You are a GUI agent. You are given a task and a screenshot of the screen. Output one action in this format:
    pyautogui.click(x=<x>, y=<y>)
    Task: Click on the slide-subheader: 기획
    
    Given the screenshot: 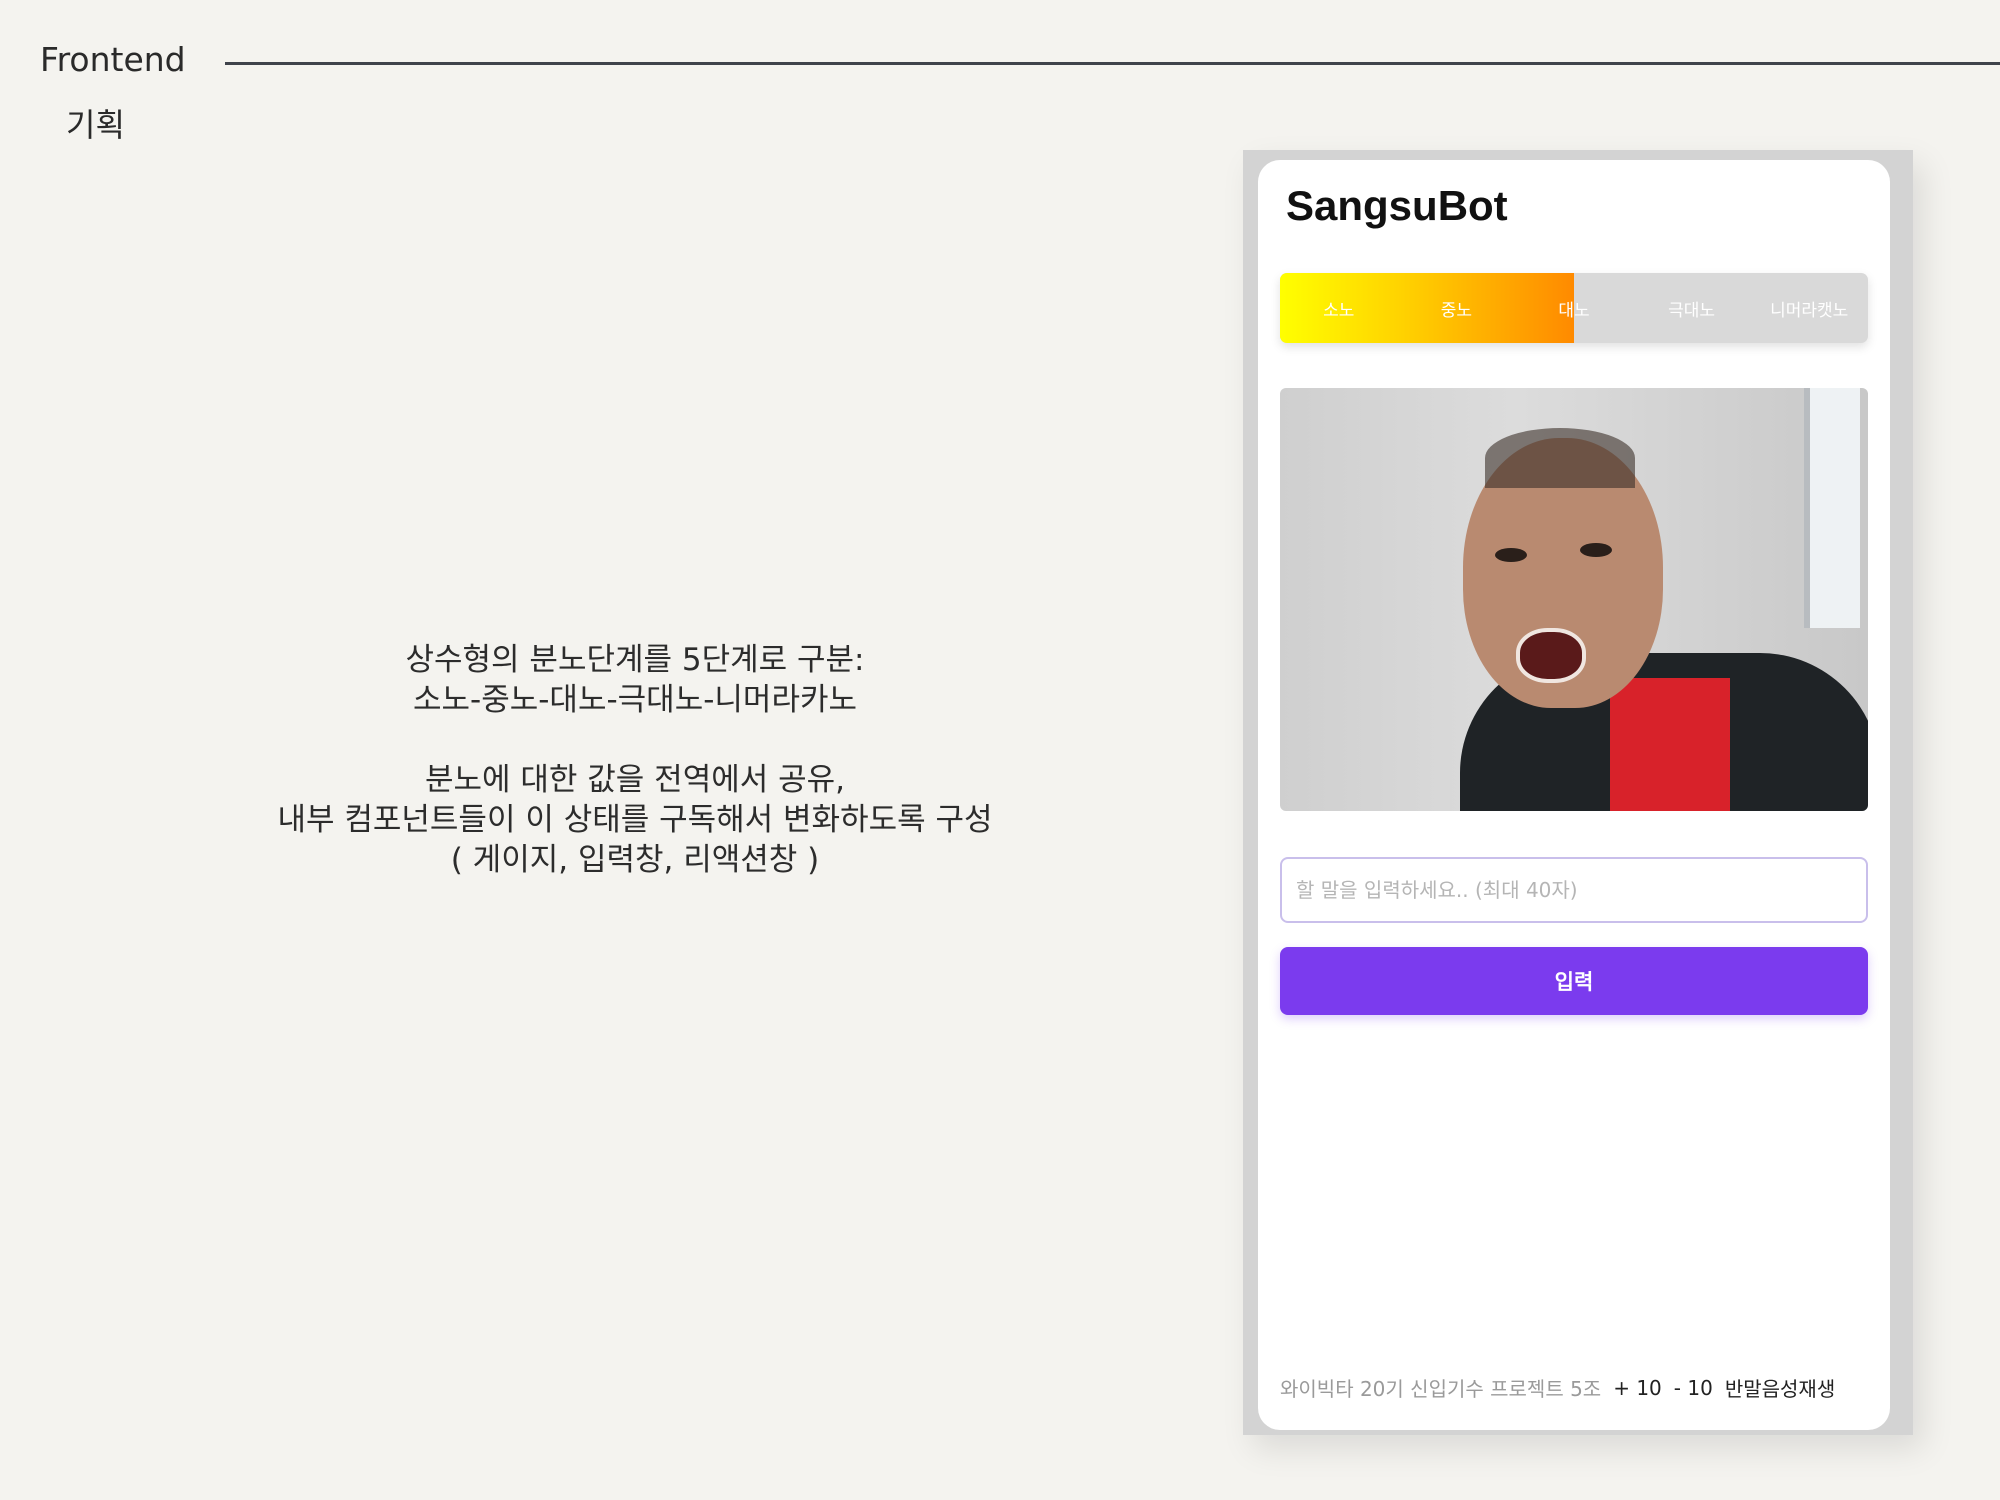 What is the action you would take?
    pyautogui.click(x=95, y=125)
    